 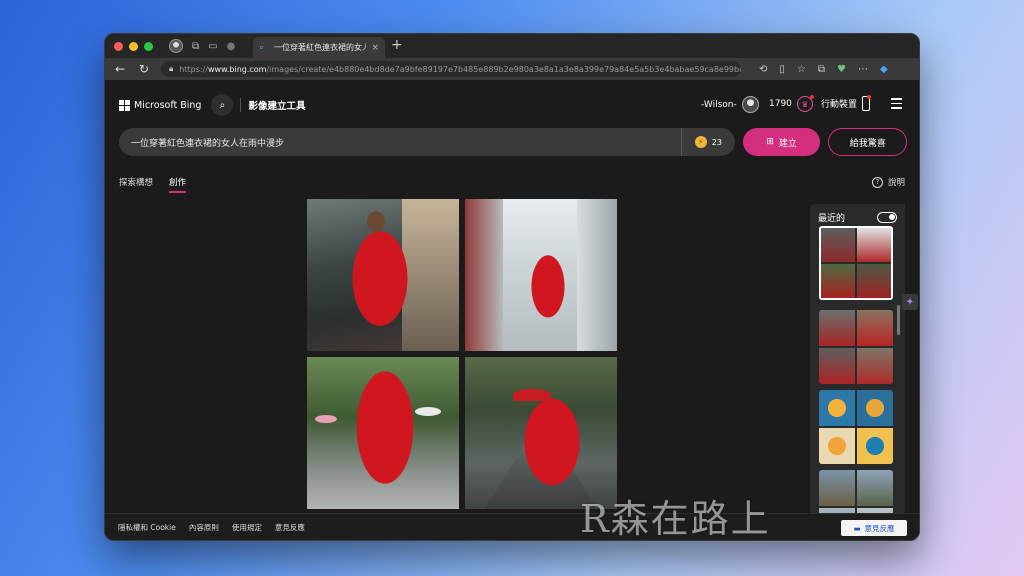 What do you see at coordinates (839, 105) in the screenshot?
I see `mobile-label: 行動裝置` at bounding box center [839, 105].